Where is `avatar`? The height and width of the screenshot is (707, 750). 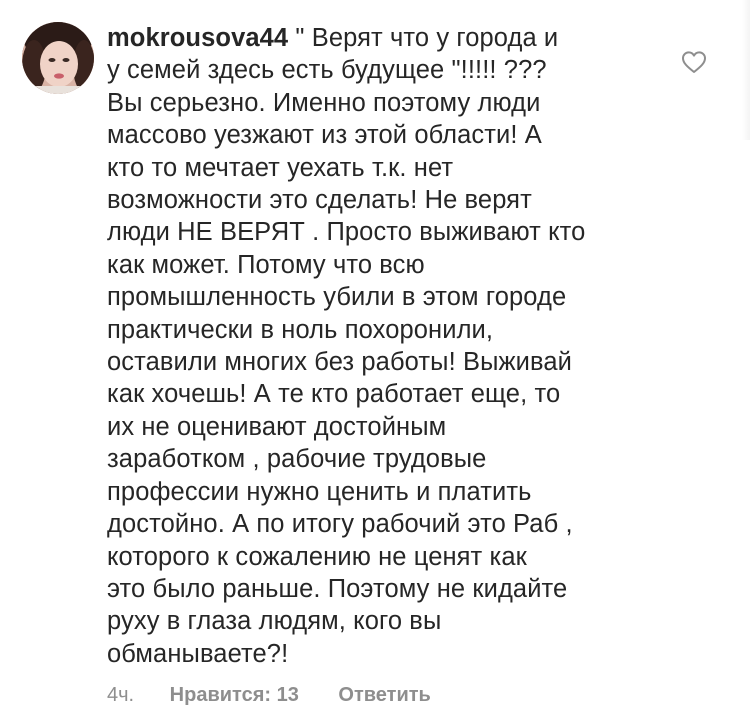
avatar is located at coordinates (58, 58).